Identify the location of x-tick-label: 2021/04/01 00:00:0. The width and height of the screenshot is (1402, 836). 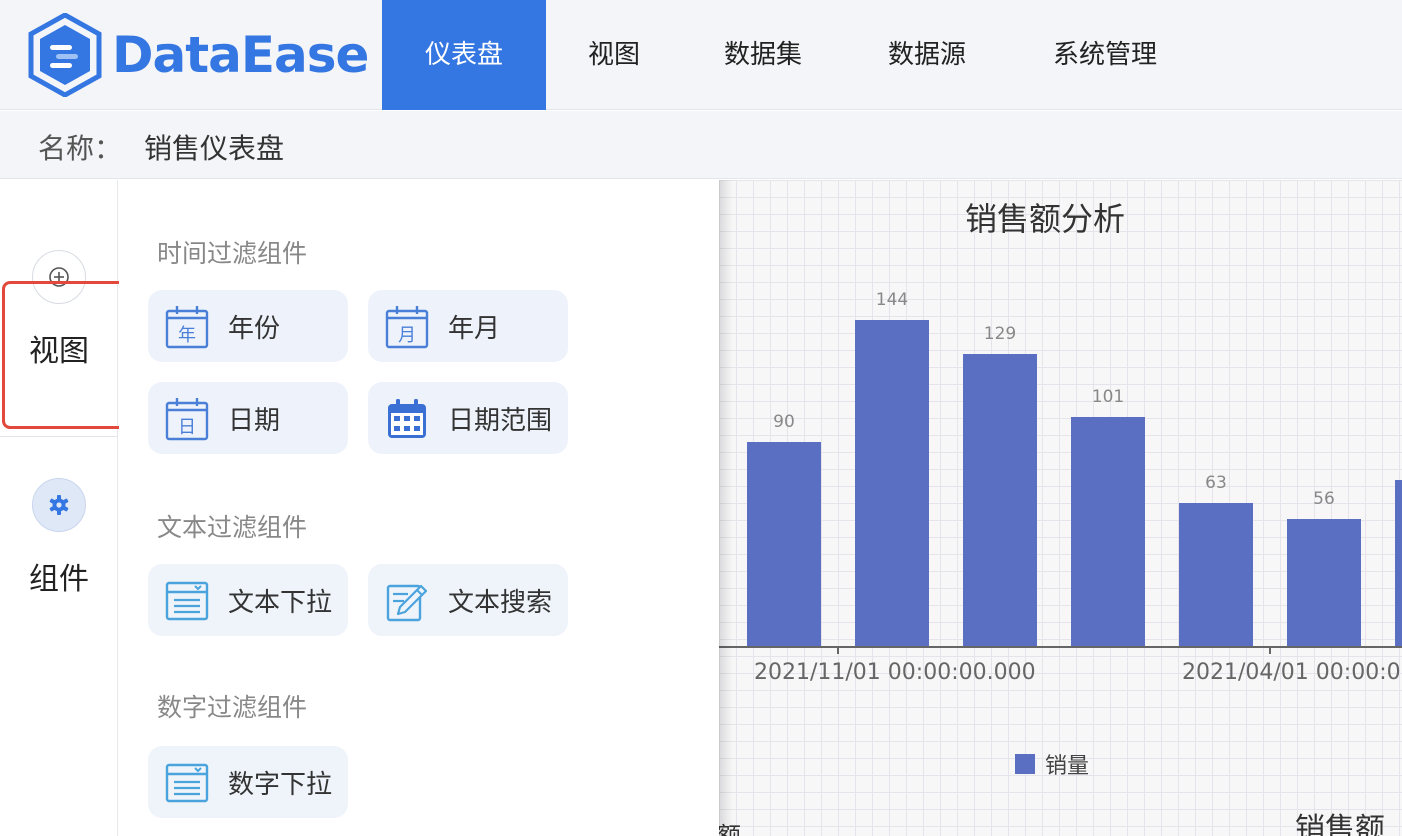
(1291, 672).